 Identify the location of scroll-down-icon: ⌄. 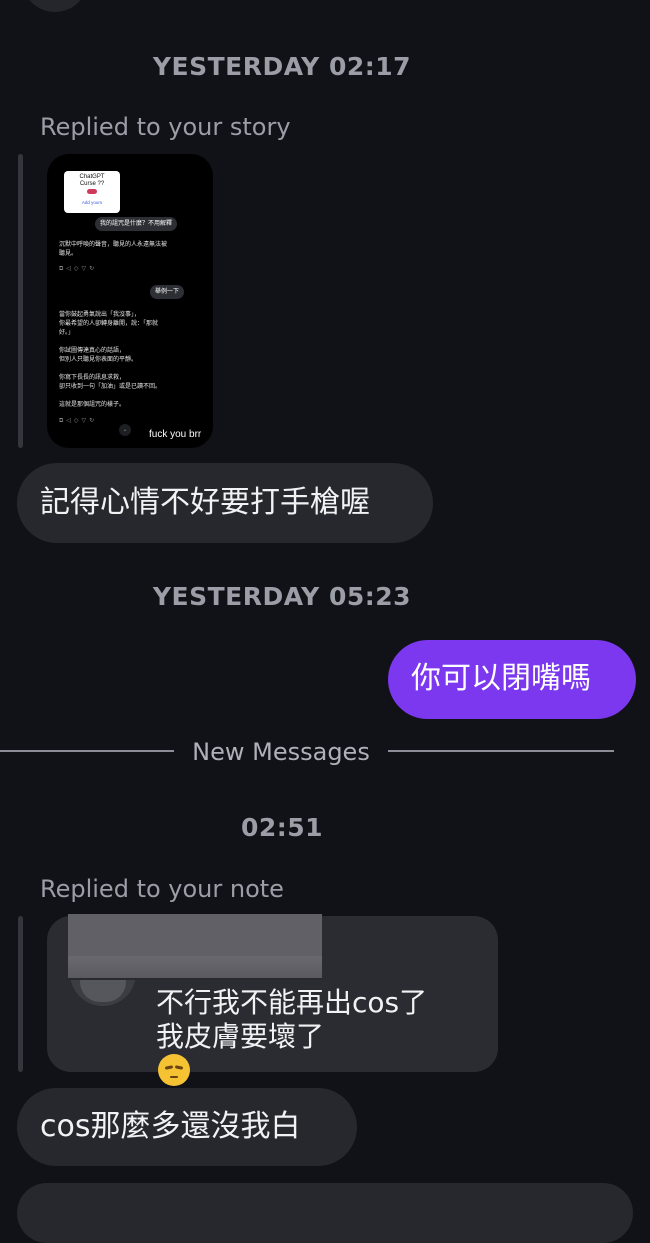
(125, 430).